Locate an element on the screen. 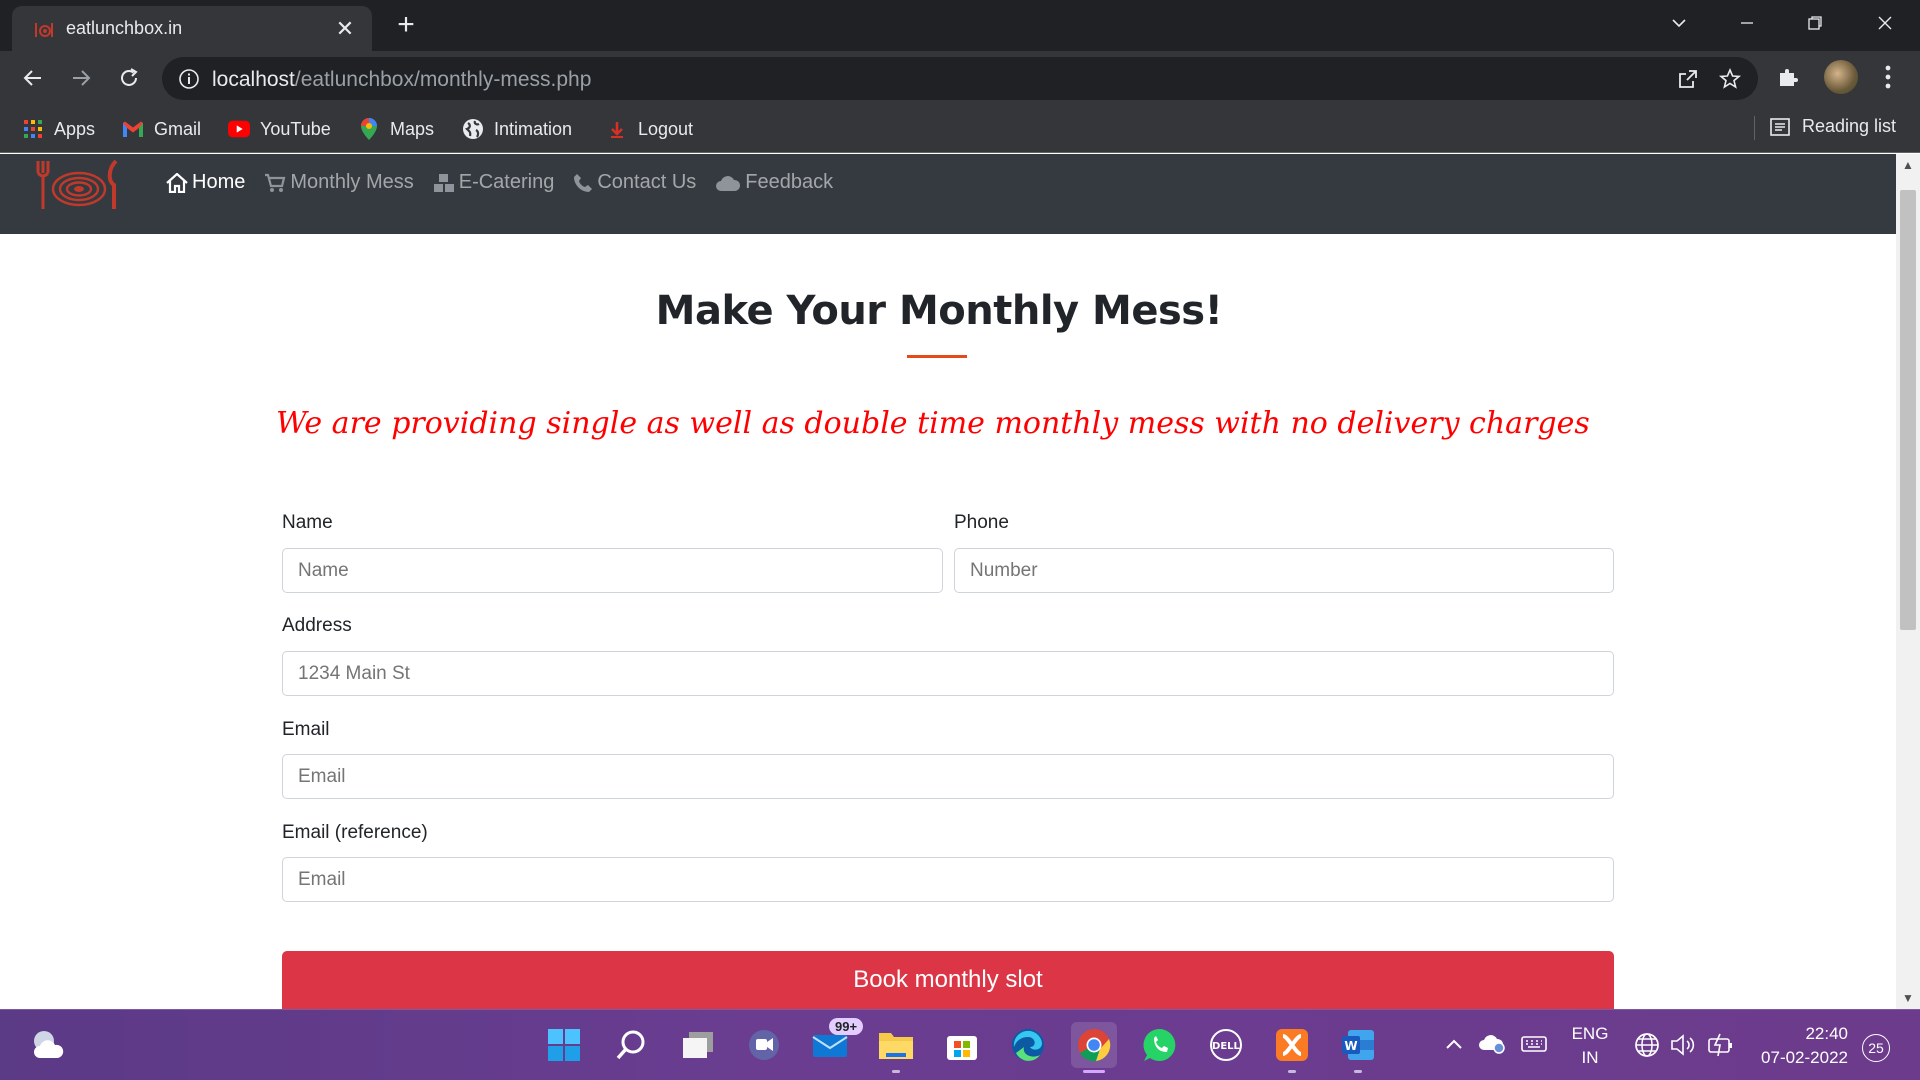 This screenshot has width=1920, height=1080. bookmark-gmail: Gmail is located at coordinates (161, 129).